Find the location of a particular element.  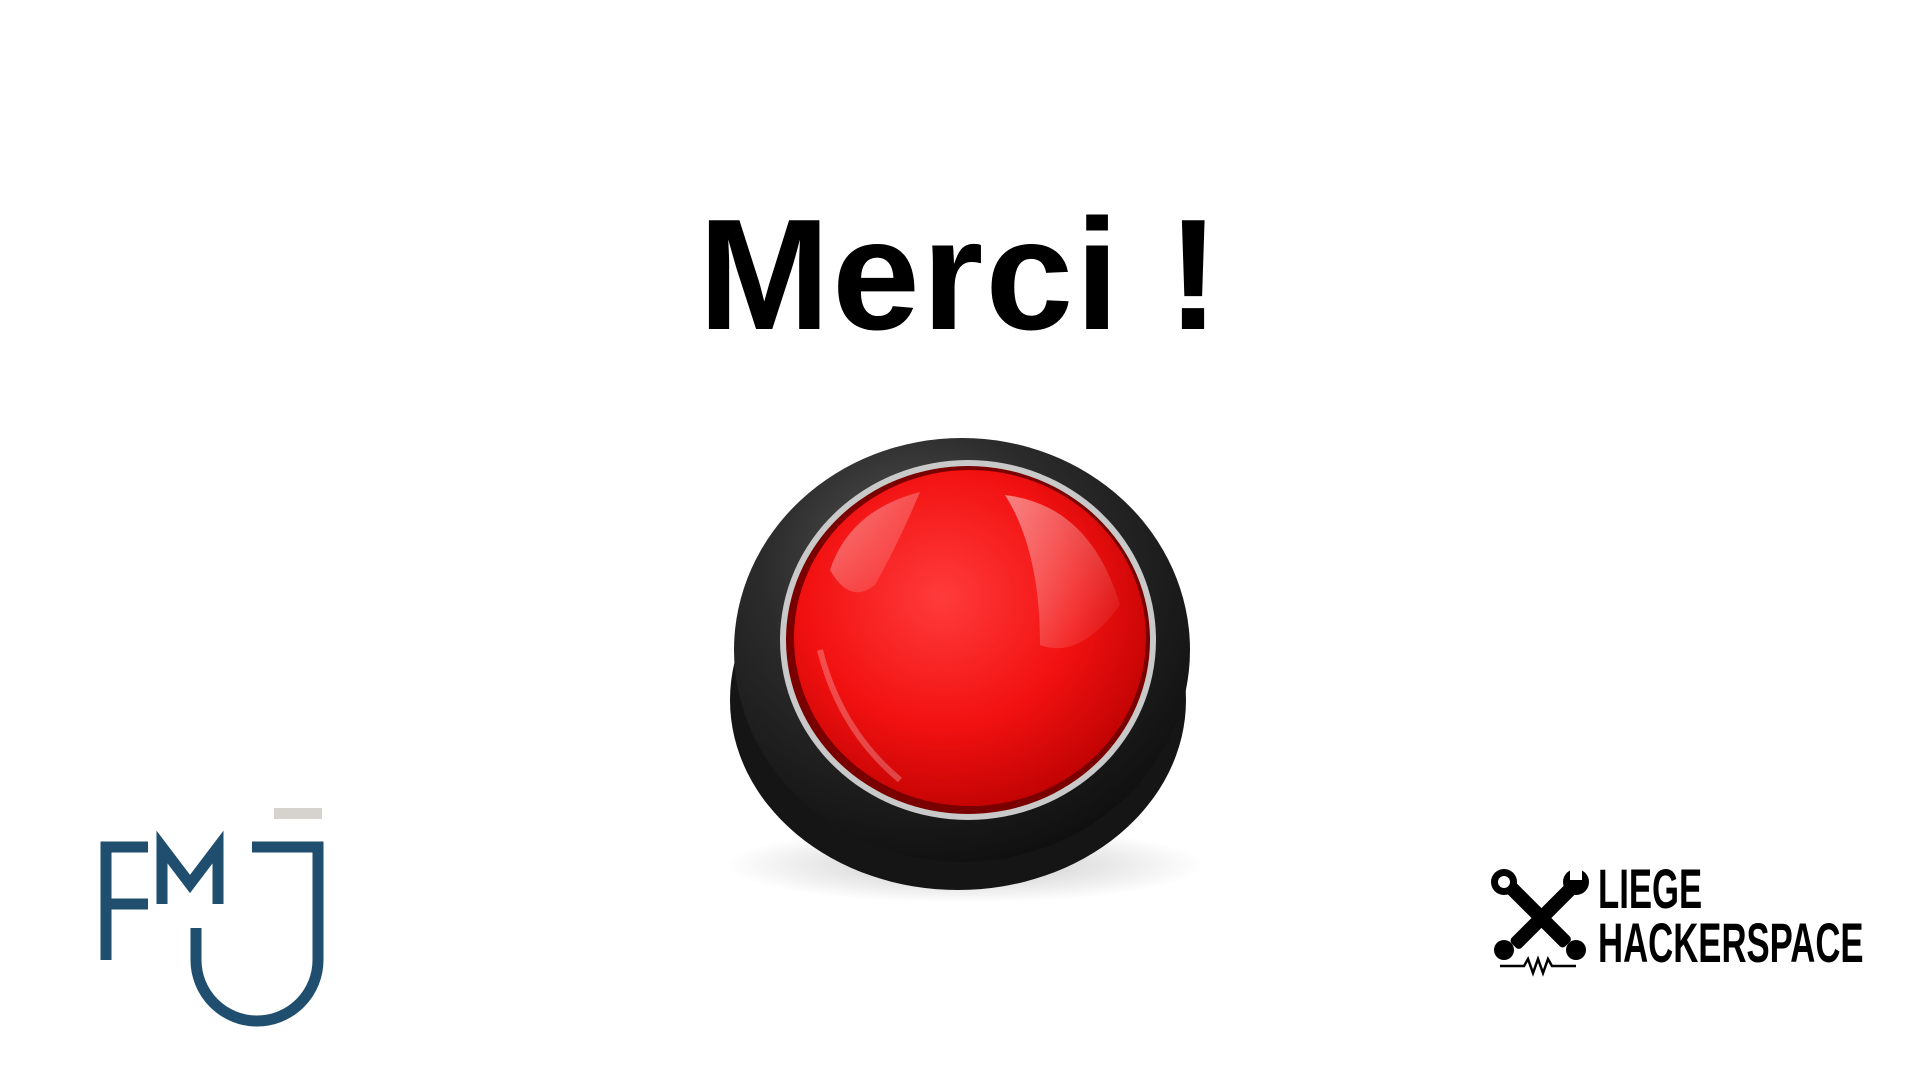

hackerspace-name: LIEGE HACKERSPACE is located at coordinates (1731, 915).